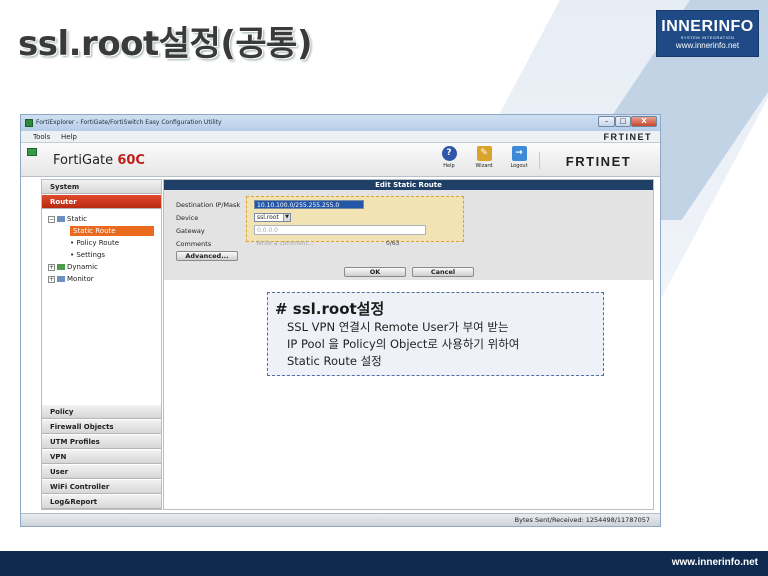 Image resolution: width=768 pixels, height=576 pixels. What do you see at coordinates (101, 502) in the screenshot?
I see `sidebar-section-log-report: Log&Report` at bounding box center [101, 502].